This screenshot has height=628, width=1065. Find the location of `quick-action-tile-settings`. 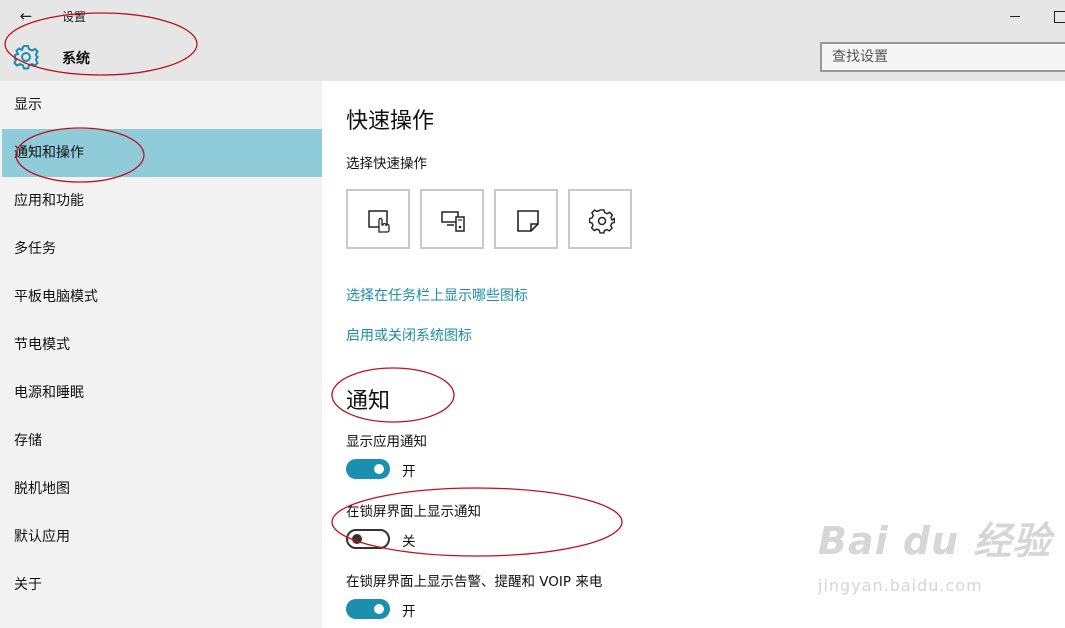

quick-action-tile-settings is located at coordinates (600, 219).